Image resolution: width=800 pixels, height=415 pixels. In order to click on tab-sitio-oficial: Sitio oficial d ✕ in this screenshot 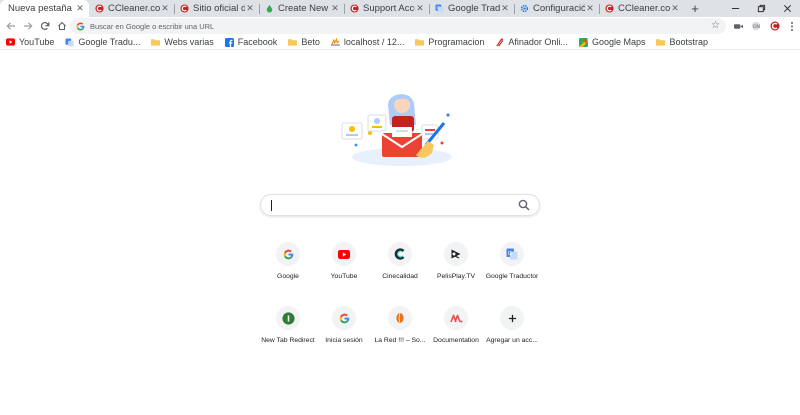, I will do `click(216, 8)`.